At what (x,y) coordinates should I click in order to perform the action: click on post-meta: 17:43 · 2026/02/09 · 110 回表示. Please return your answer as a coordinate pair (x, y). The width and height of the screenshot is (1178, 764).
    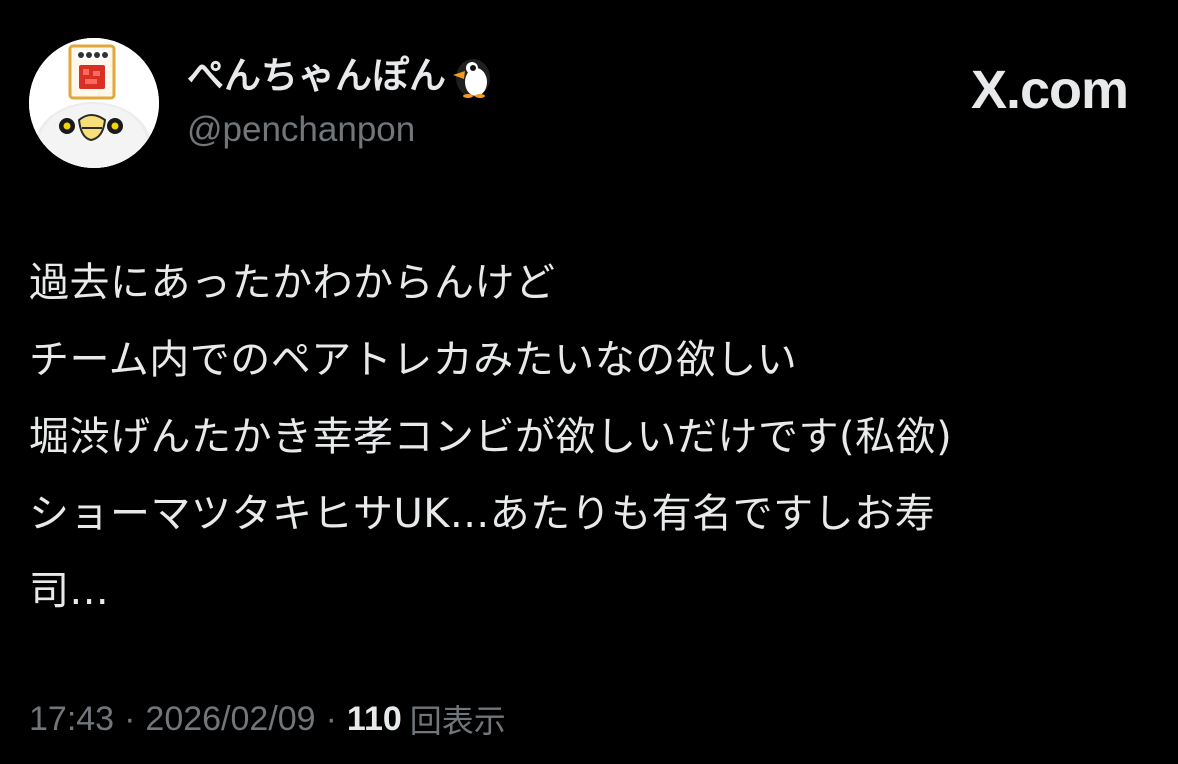
    Looking at the image, I should click on (267, 719).